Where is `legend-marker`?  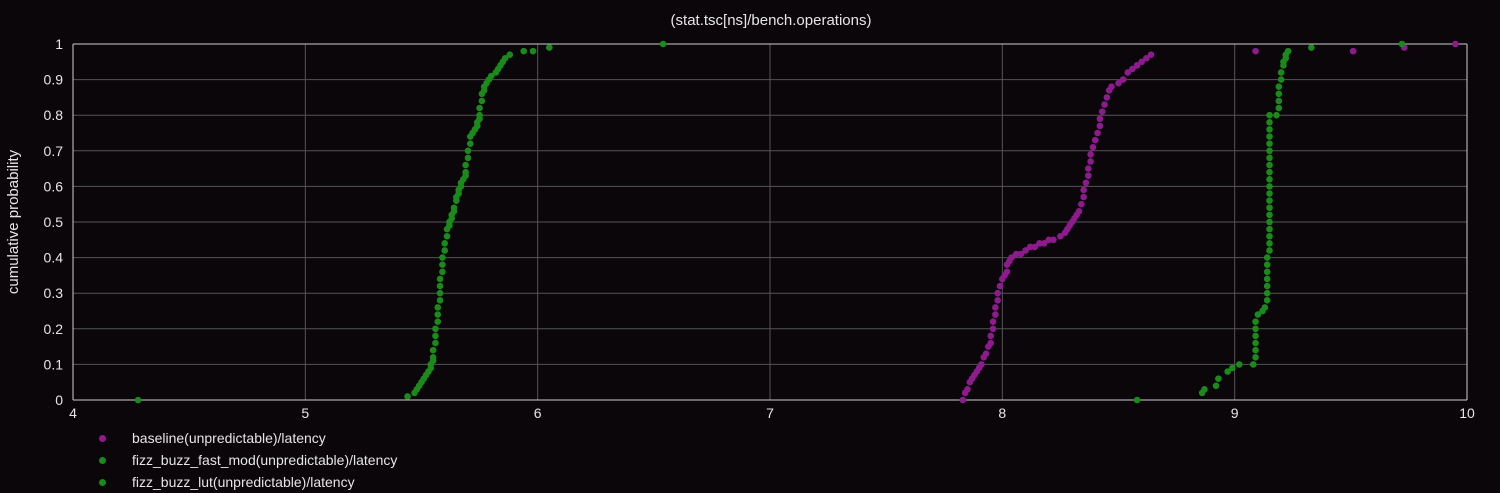
legend-marker is located at coordinates (102, 460).